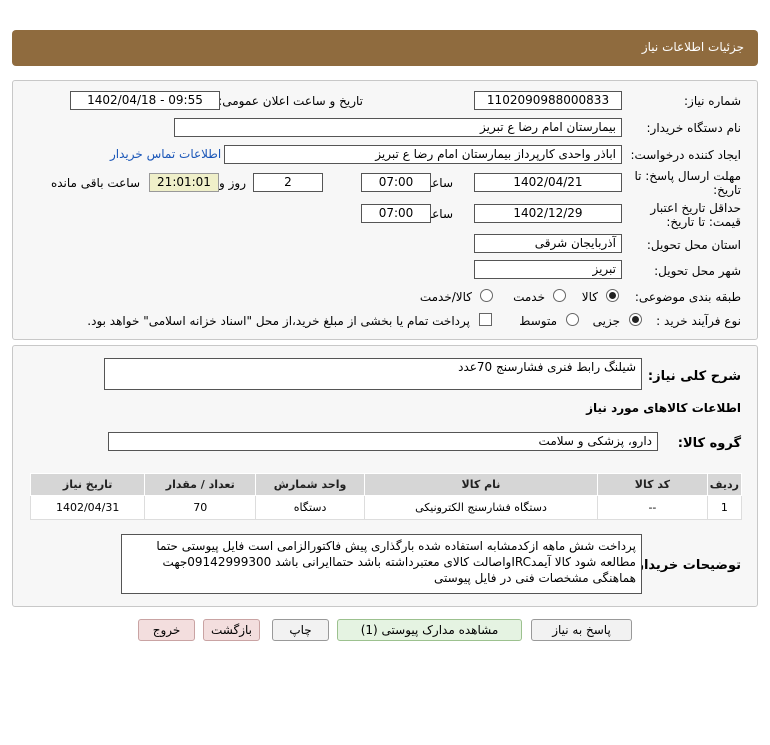 The height and width of the screenshot is (745, 770). I want to click on category-label: طبقه بندی موضوعی:, so click(687, 297).